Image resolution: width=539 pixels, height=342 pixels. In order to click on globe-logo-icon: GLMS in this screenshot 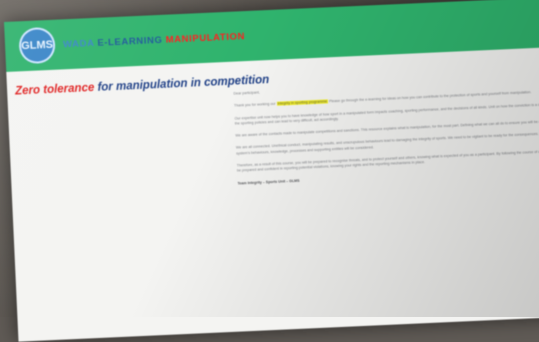, I will do `click(37, 45)`.